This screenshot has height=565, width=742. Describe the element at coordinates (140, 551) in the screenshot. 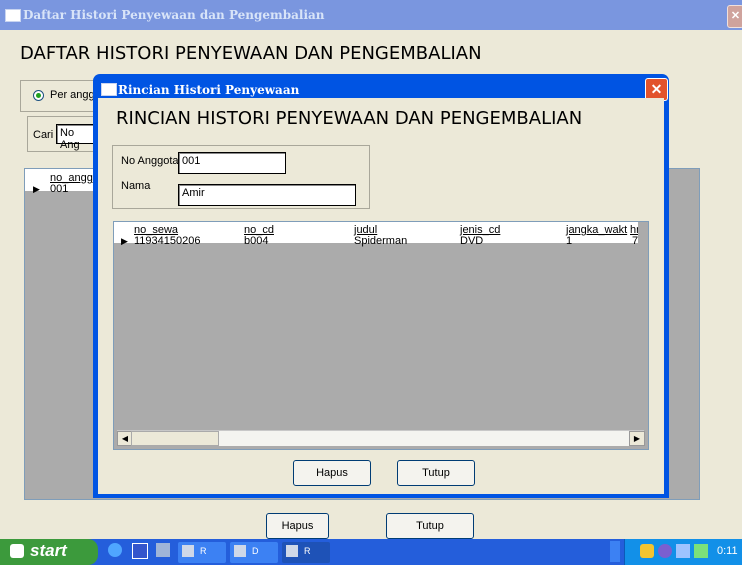

I see `word-icon` at that location.